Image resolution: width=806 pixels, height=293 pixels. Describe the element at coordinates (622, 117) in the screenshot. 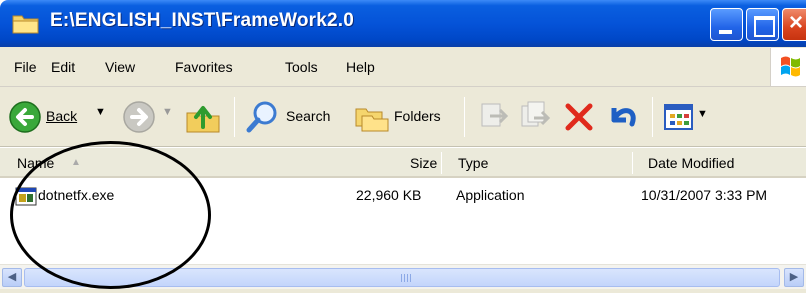

I see `undo-icon` at that location.